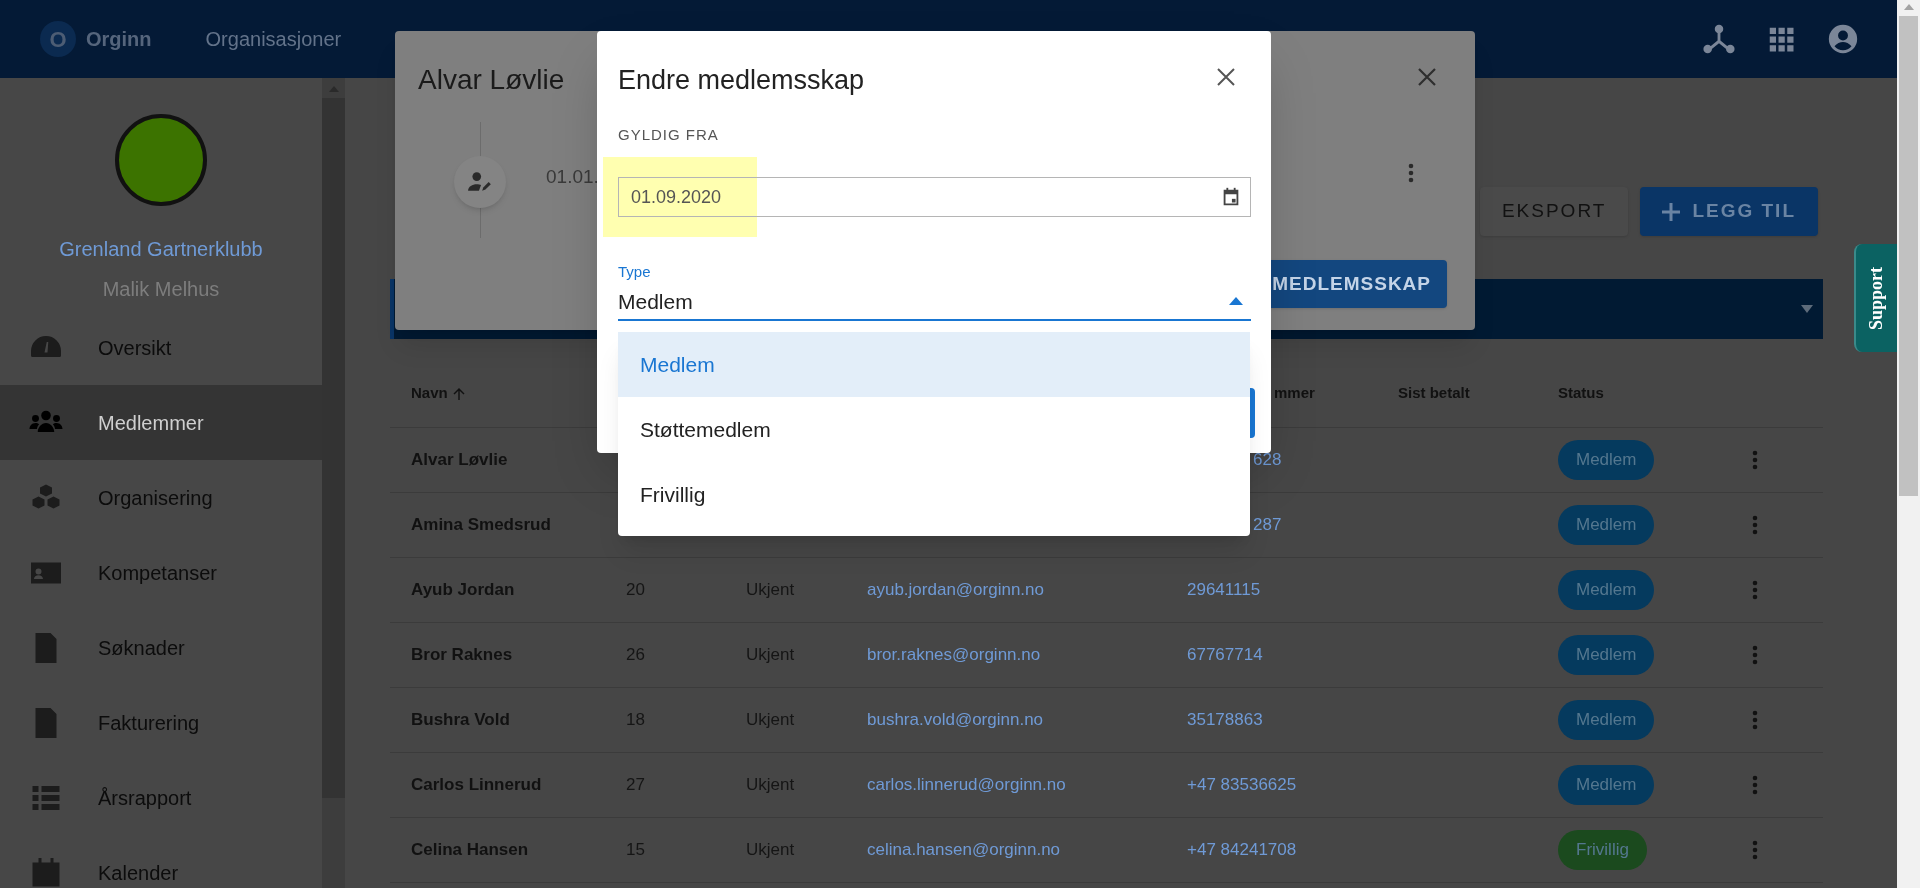 The image size is (1920, 888). What do you see at coordinates (1242, 850) in the screenshot?
I see `phone-link: +47 84241708` at bounding box center [1242, 850].